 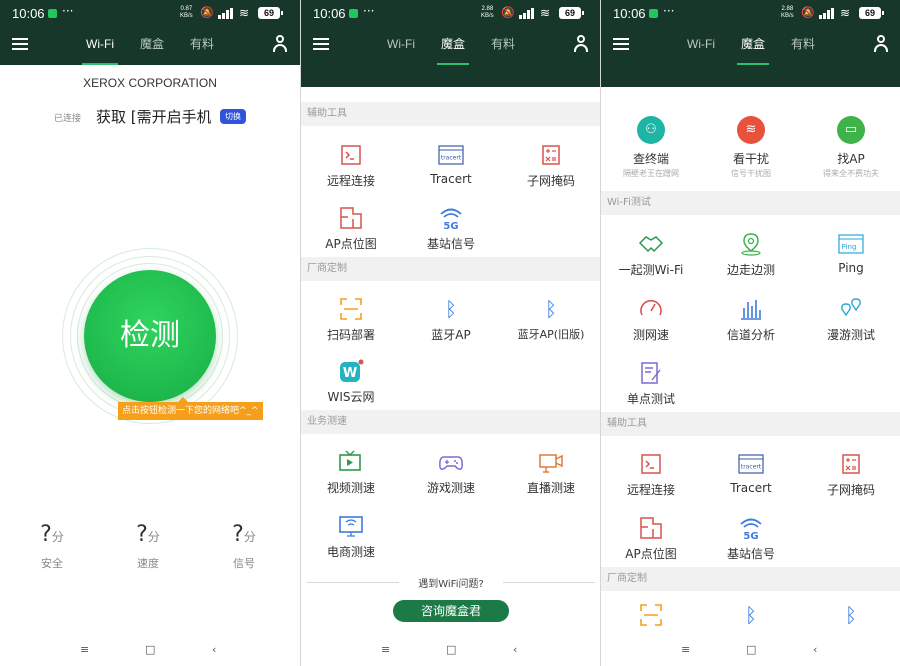 What do you see at coordinates (651, 614) in the screenshot?
I see `vendor-scan` at bounding box center [651, 614].